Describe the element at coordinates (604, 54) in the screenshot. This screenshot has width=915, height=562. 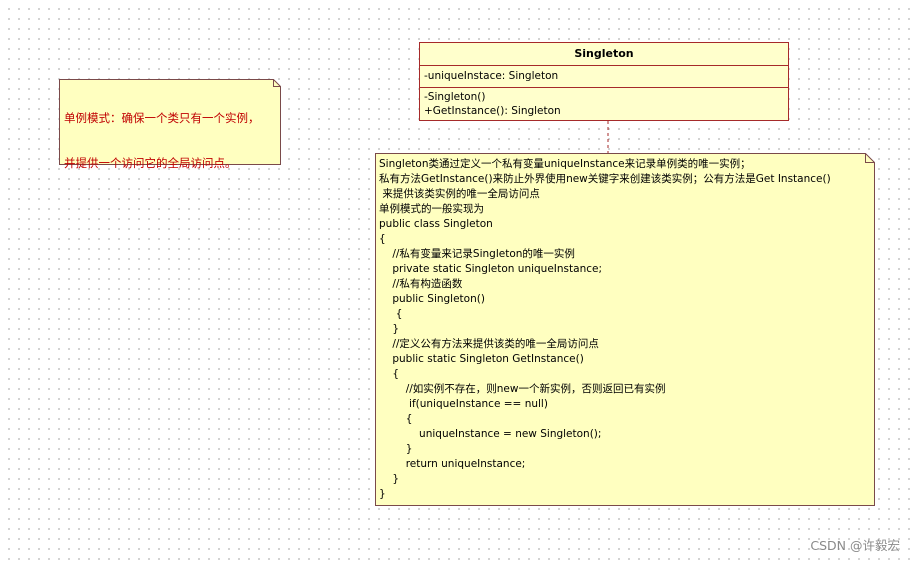
I see `class-name: Singleton` at that location.